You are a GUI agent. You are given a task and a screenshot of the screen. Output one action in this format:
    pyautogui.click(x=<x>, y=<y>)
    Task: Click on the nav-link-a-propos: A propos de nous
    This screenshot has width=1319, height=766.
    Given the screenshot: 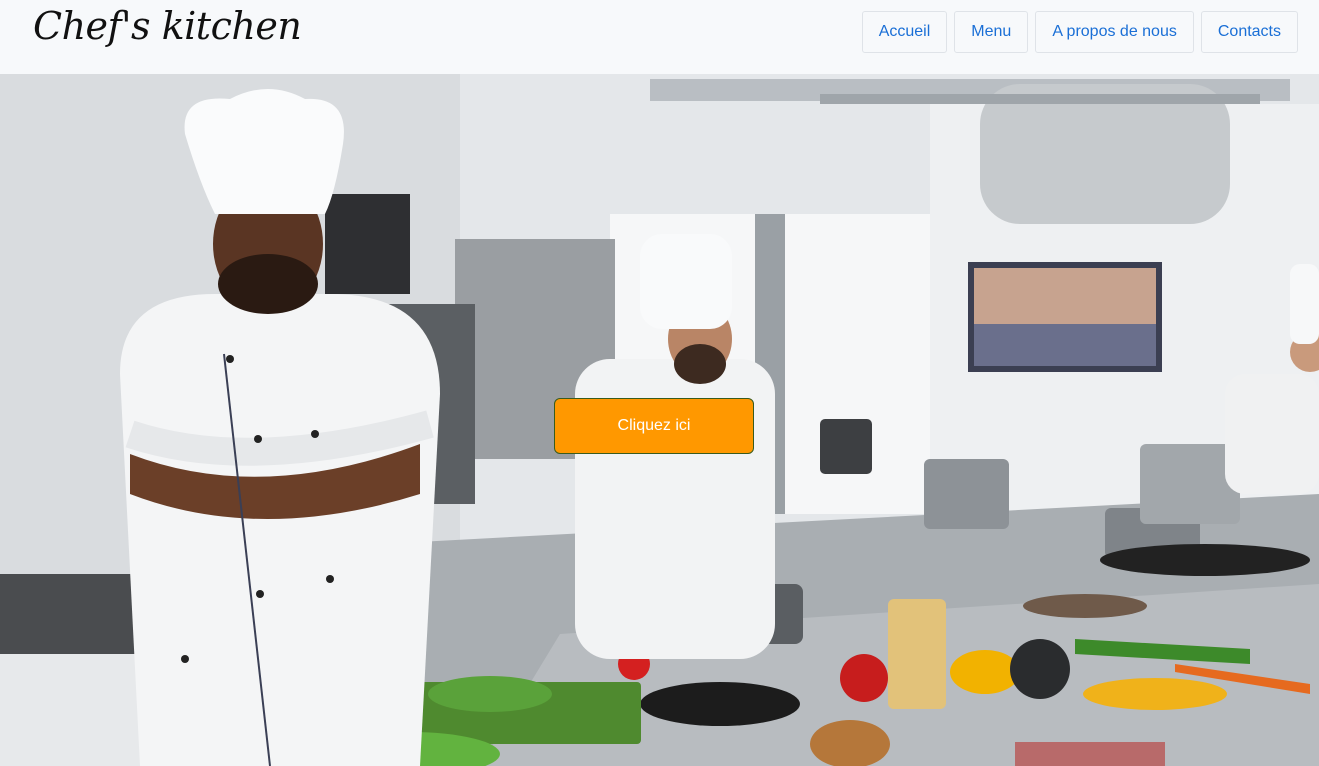 What is the action you would take?
    pyautogui.click(x=1114, y=32)
    